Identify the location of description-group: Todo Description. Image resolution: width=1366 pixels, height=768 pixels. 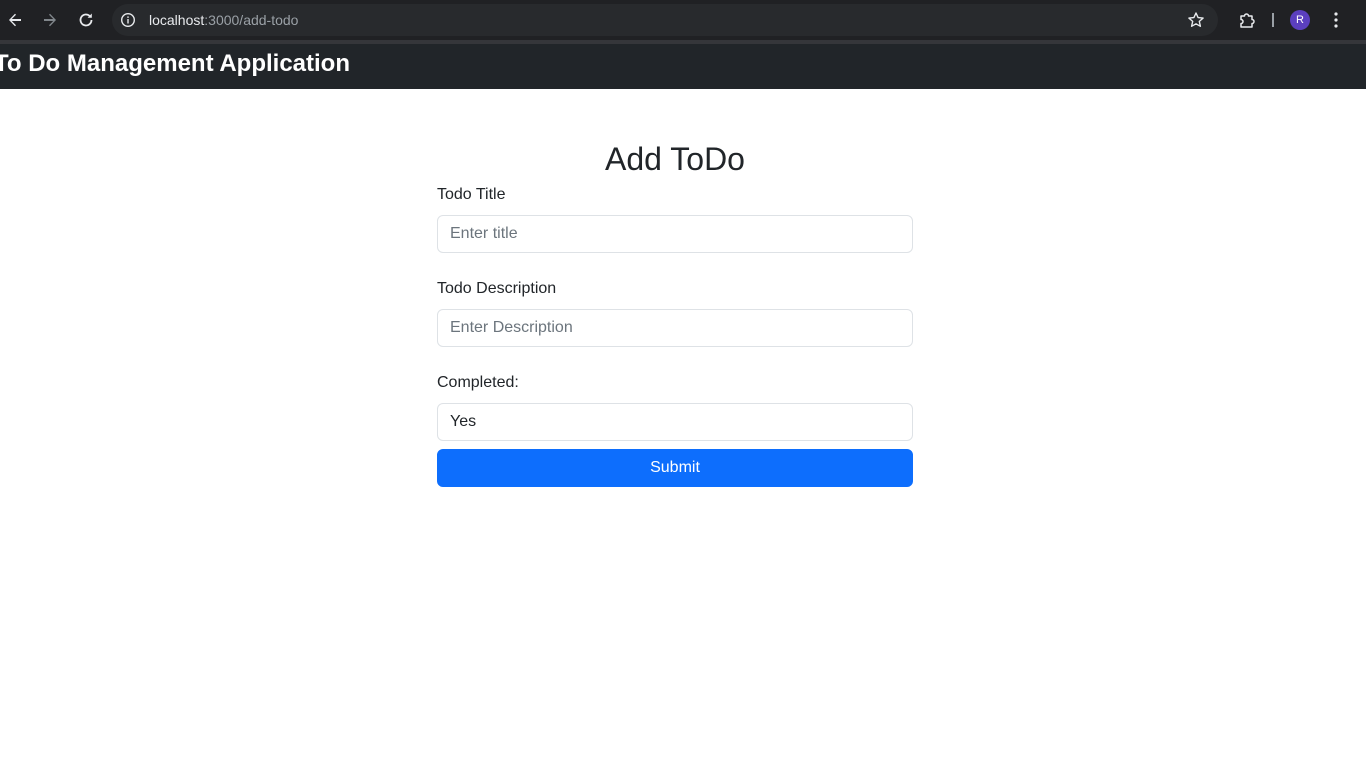
(675, 312).